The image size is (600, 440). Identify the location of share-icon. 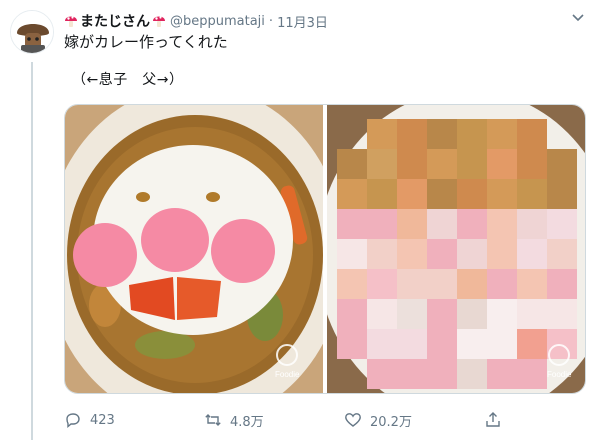
(493, 419).